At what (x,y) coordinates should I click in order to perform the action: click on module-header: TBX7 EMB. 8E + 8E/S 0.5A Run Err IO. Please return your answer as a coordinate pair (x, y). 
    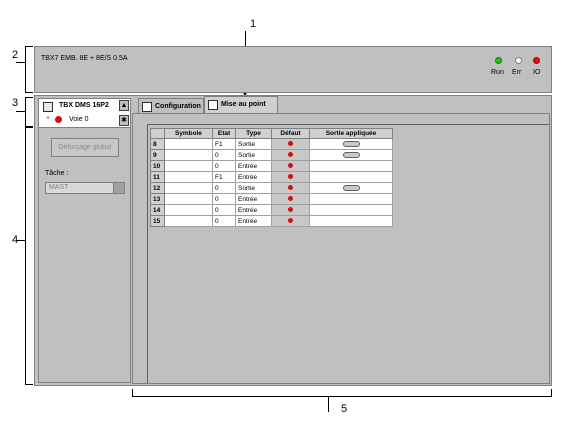
    Looking at the image, I should click on (293, 69).